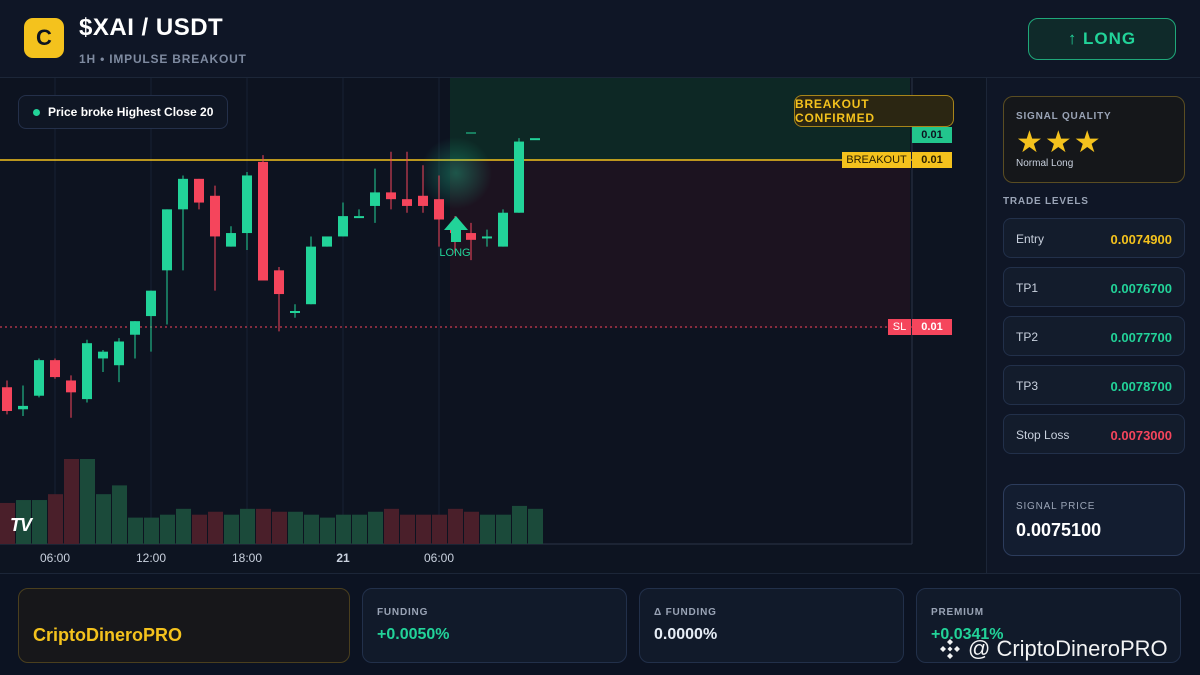 The height and width of the screenshot is (675, 1200). What do you see at coordinates (771, 625) in the screenshot?
I see `delta-funding-card: Δ FUNDING 0.0000%` at bounding box center [771, 625].